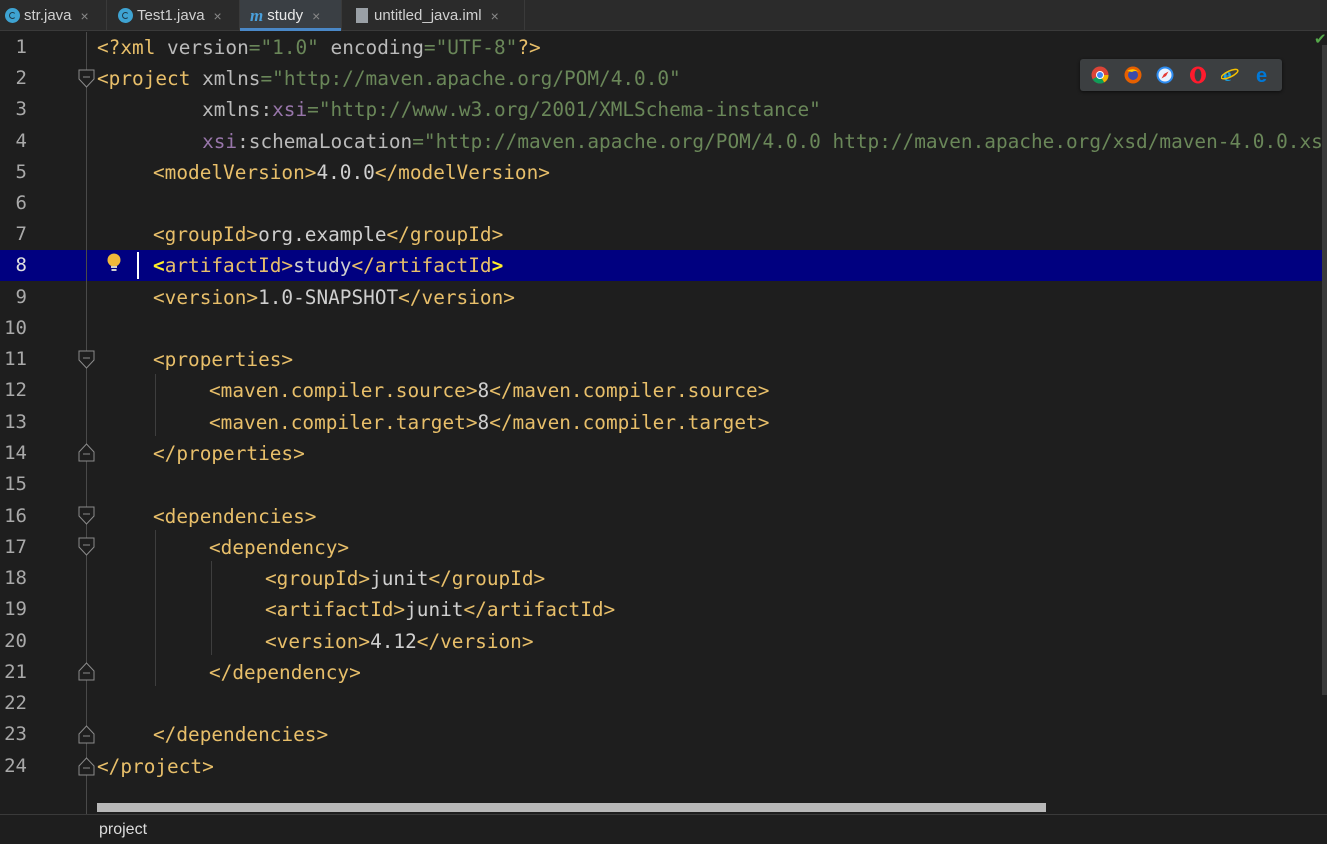 This screenshot has height=844, width=1327. I want to click on token: <modelVersion>, so click(235, 172).